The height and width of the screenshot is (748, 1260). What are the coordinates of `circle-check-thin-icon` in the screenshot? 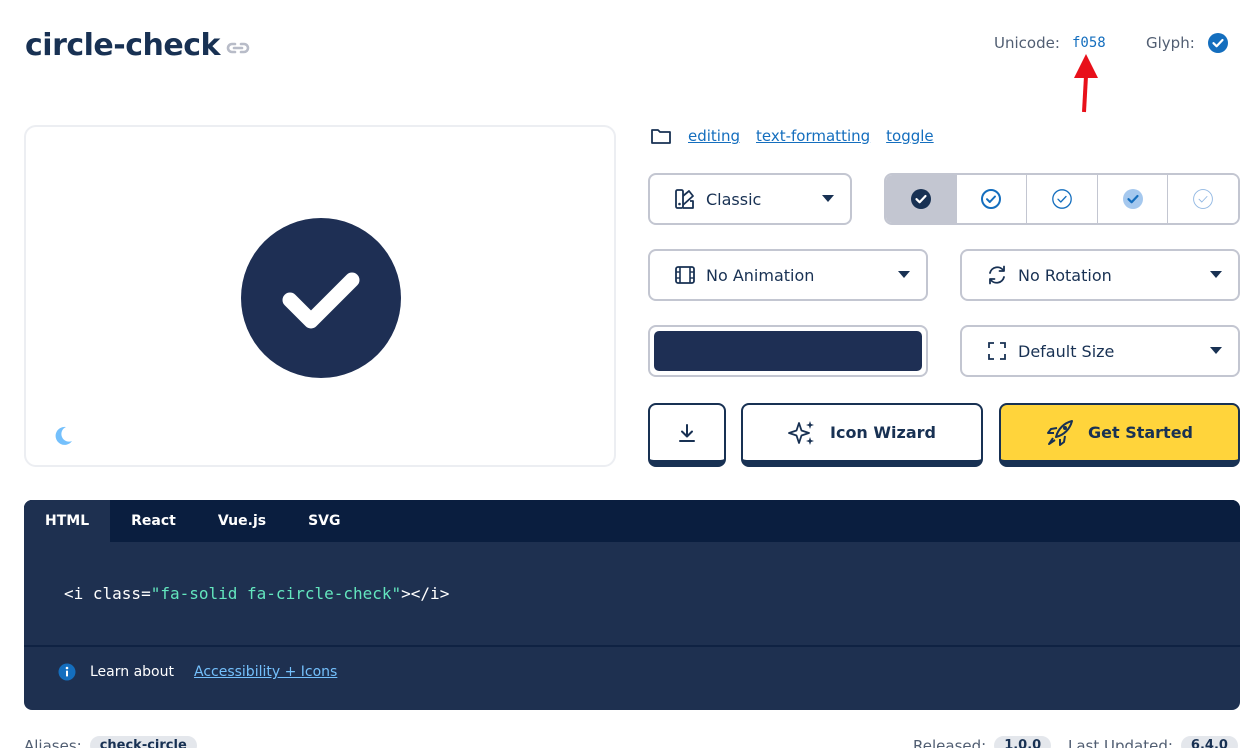 It's located at (1203, 199).